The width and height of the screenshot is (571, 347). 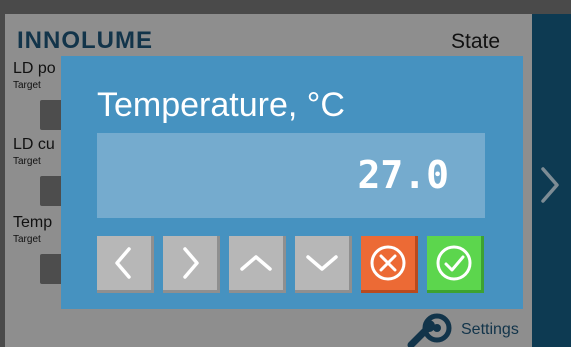 I want to click on param-label-temperature: Temp, so click(x=33, y=222).